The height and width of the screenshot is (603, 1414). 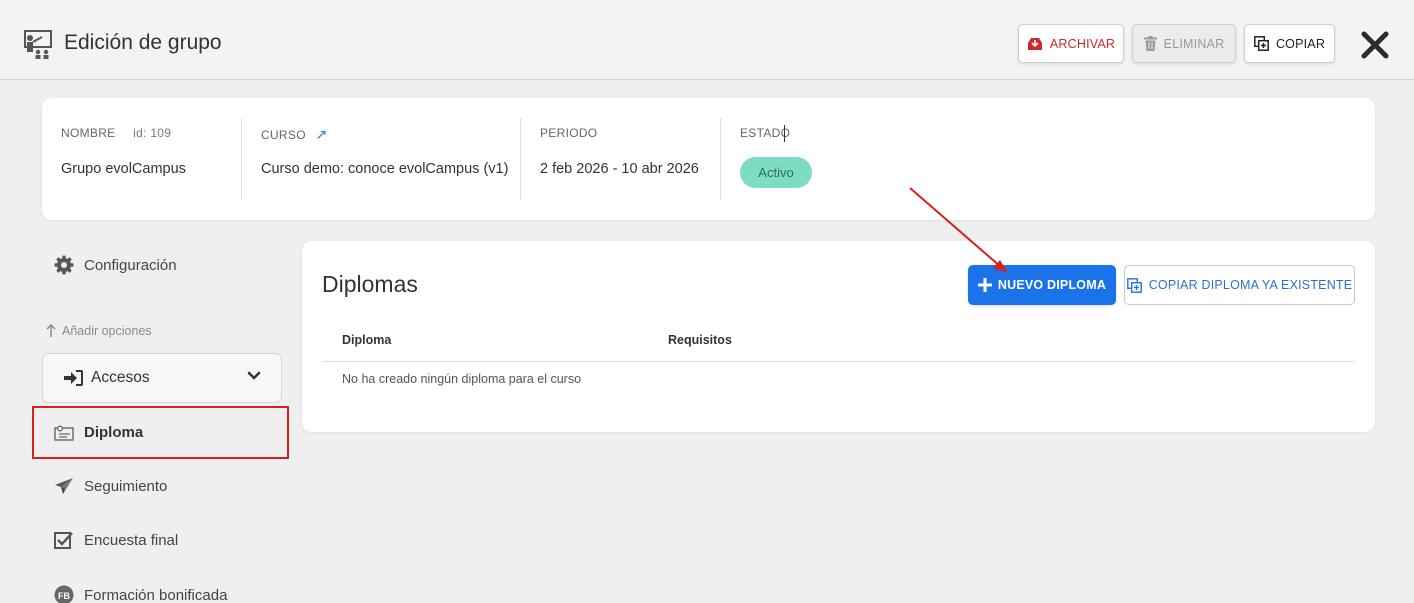 What do you see at coordinates (64, 486) in the screenshot?
I see `paper-plane-icon` at bounding box center [64, 486].